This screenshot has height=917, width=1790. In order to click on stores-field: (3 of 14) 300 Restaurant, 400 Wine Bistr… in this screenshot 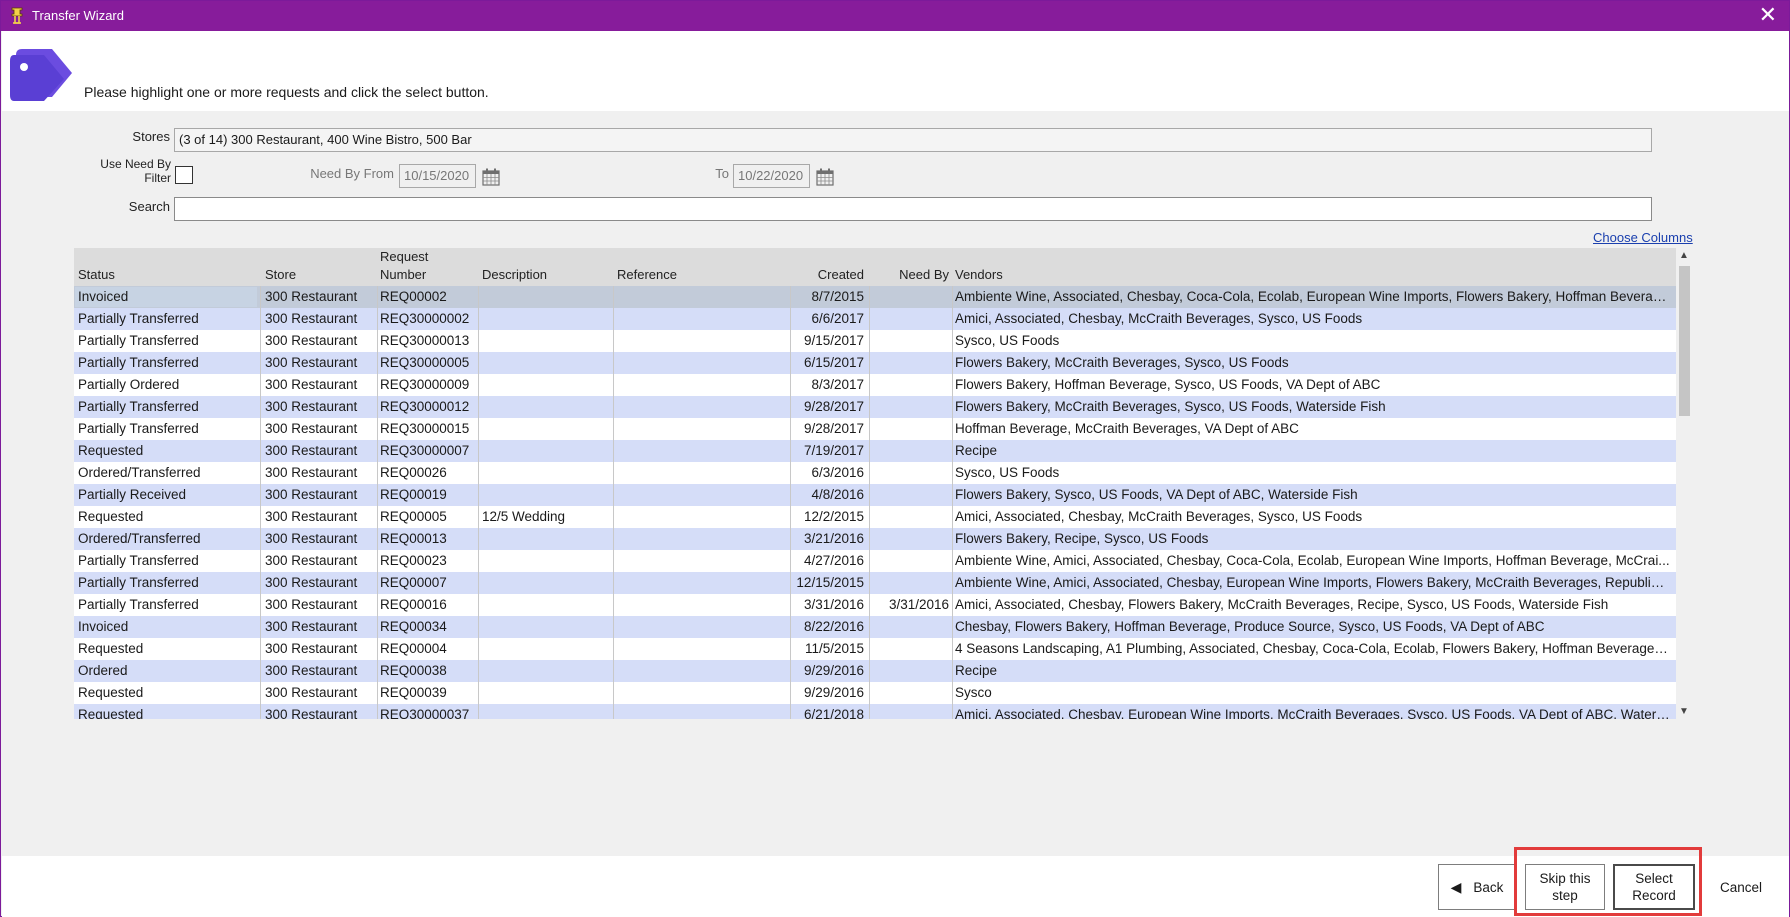, I will do `click(913, 140)`.